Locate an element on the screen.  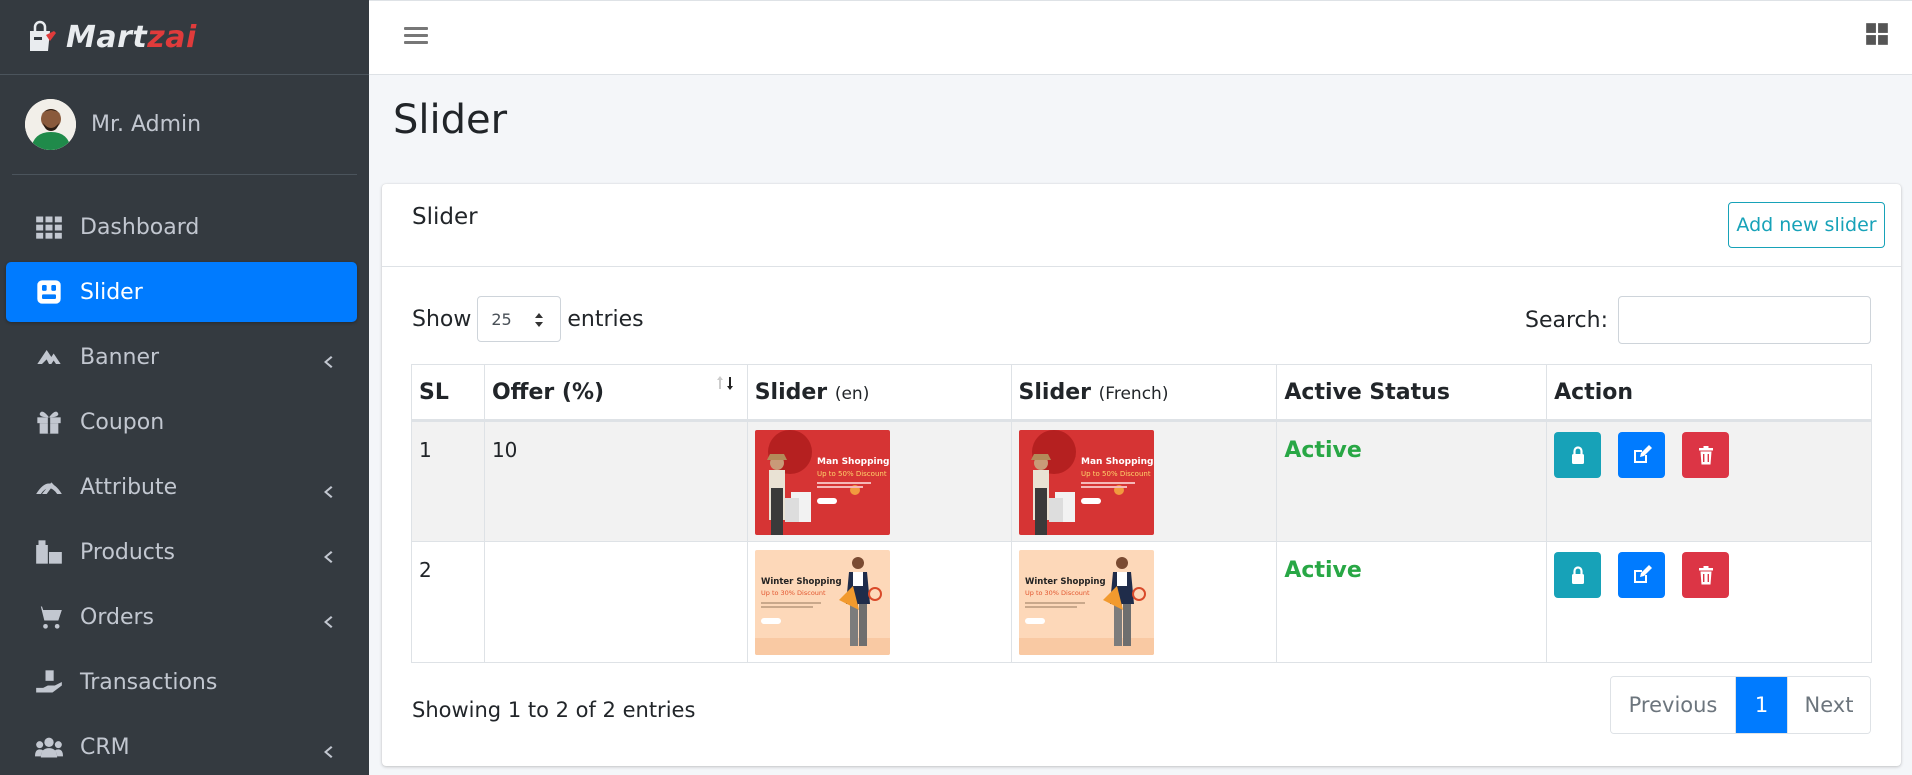
slider-image-en: Winter Shopping Up to 30% Discount is located at coordinates (822, 602).